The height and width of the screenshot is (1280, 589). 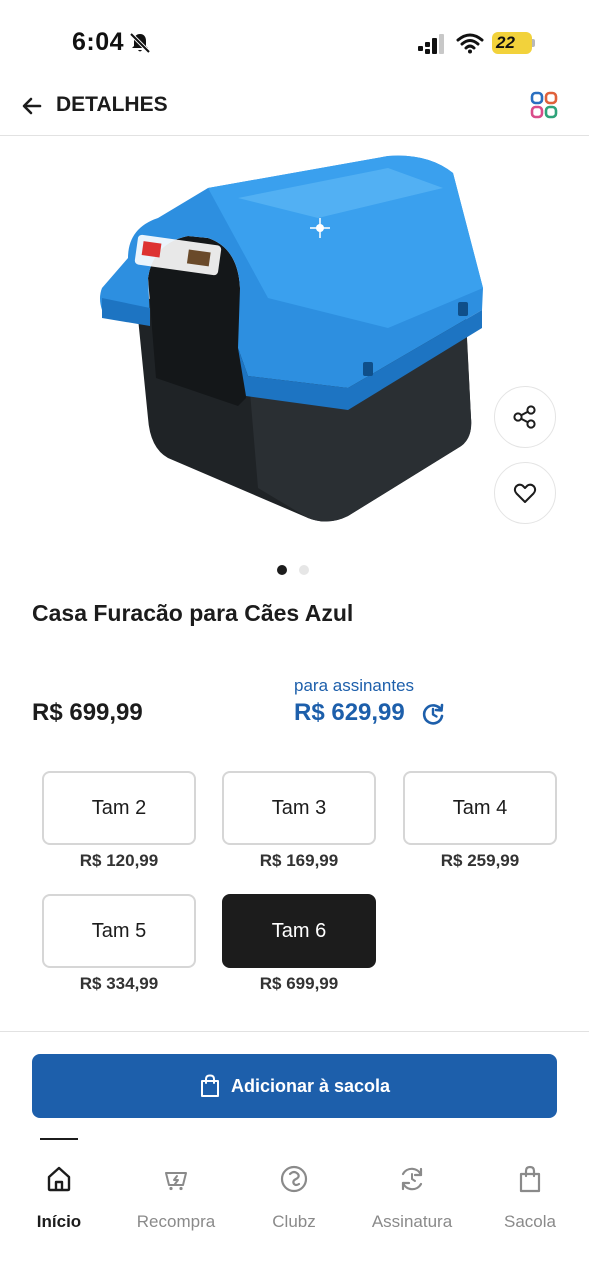 What do you see at coordinates (119, 931) in the screenshot?
I see `size-option-tam-5: Tam 5` at bounding box center [119, 931].